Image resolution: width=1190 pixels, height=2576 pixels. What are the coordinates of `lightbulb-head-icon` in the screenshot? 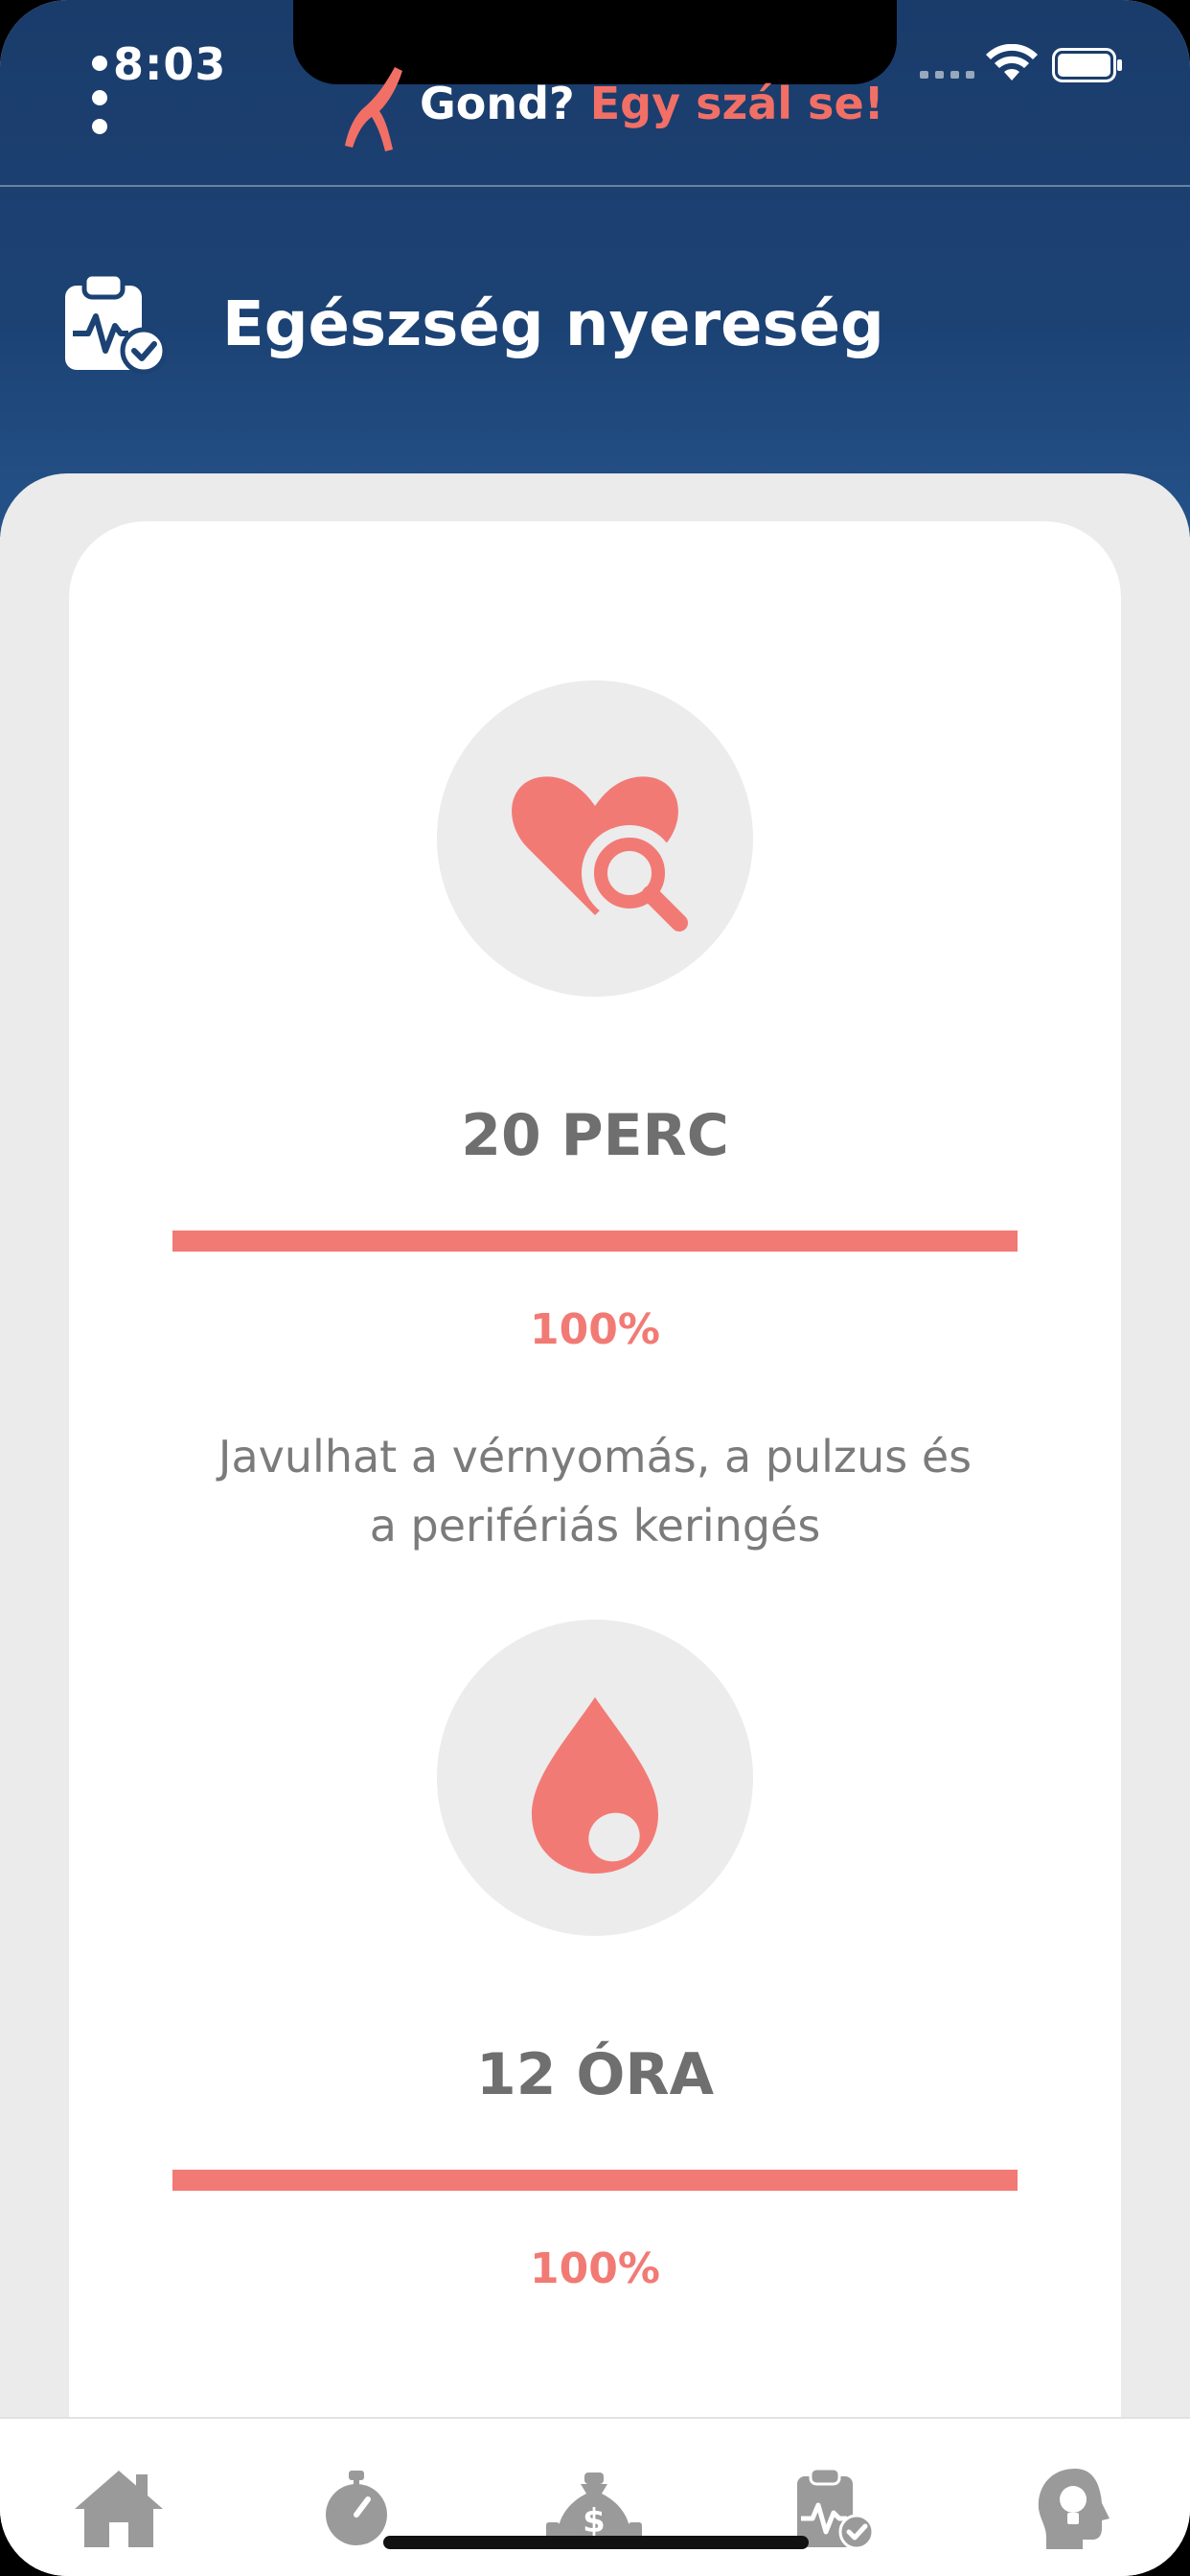 It's located at (1074, 2509).